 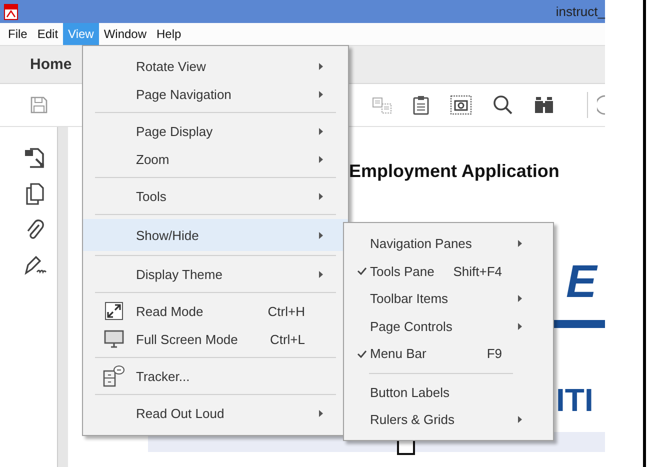 What do you see at coordinates (35, 230) in the screenshot?
I see `paperclip-icon` at bounding box center [35, 230].